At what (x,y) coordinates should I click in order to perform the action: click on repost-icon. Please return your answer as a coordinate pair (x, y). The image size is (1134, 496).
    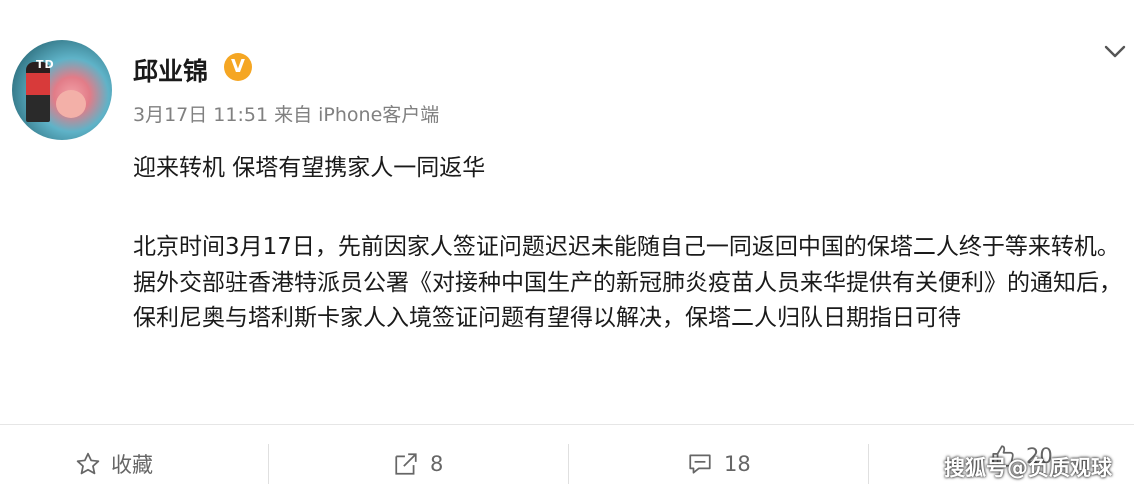
    Looking at the image, I should click on (406, 464).